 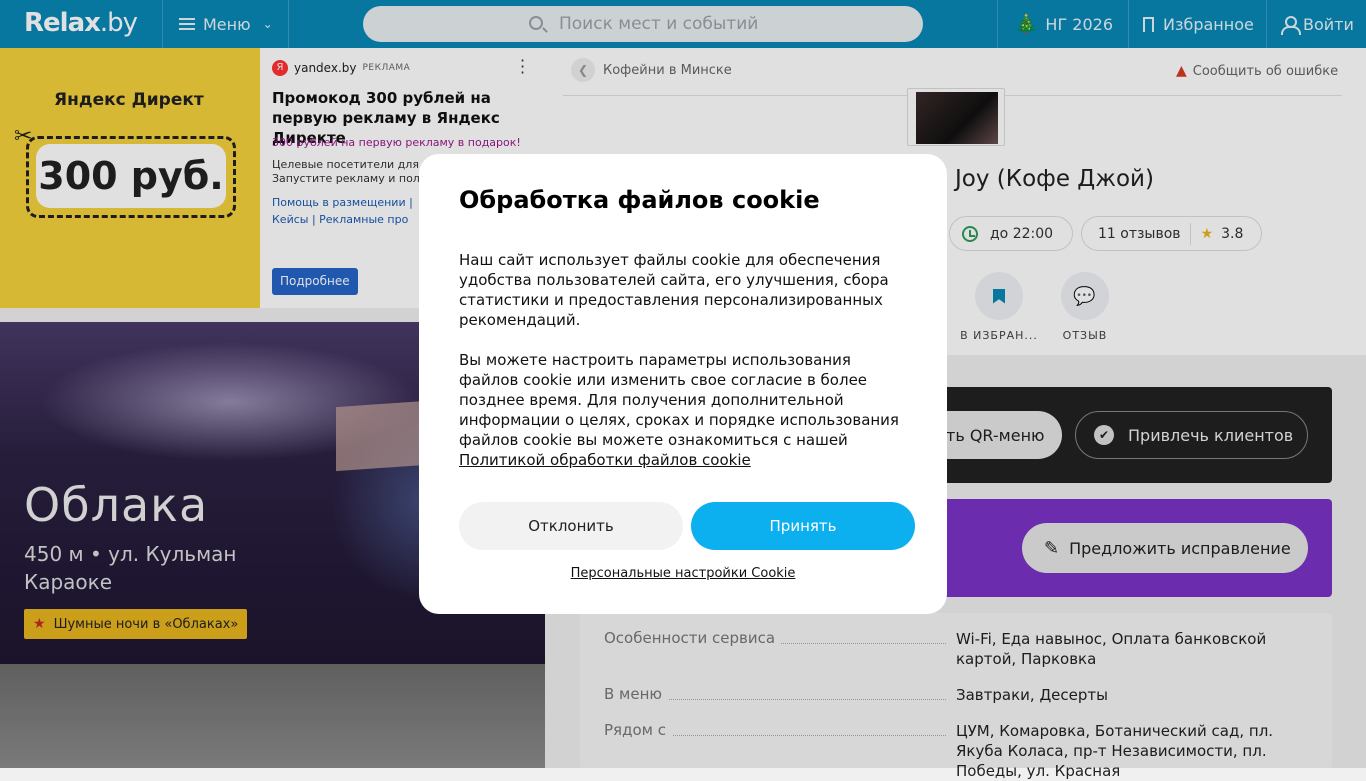 I want to click on decline-button: Отклонить, so click(x=571, y=526).